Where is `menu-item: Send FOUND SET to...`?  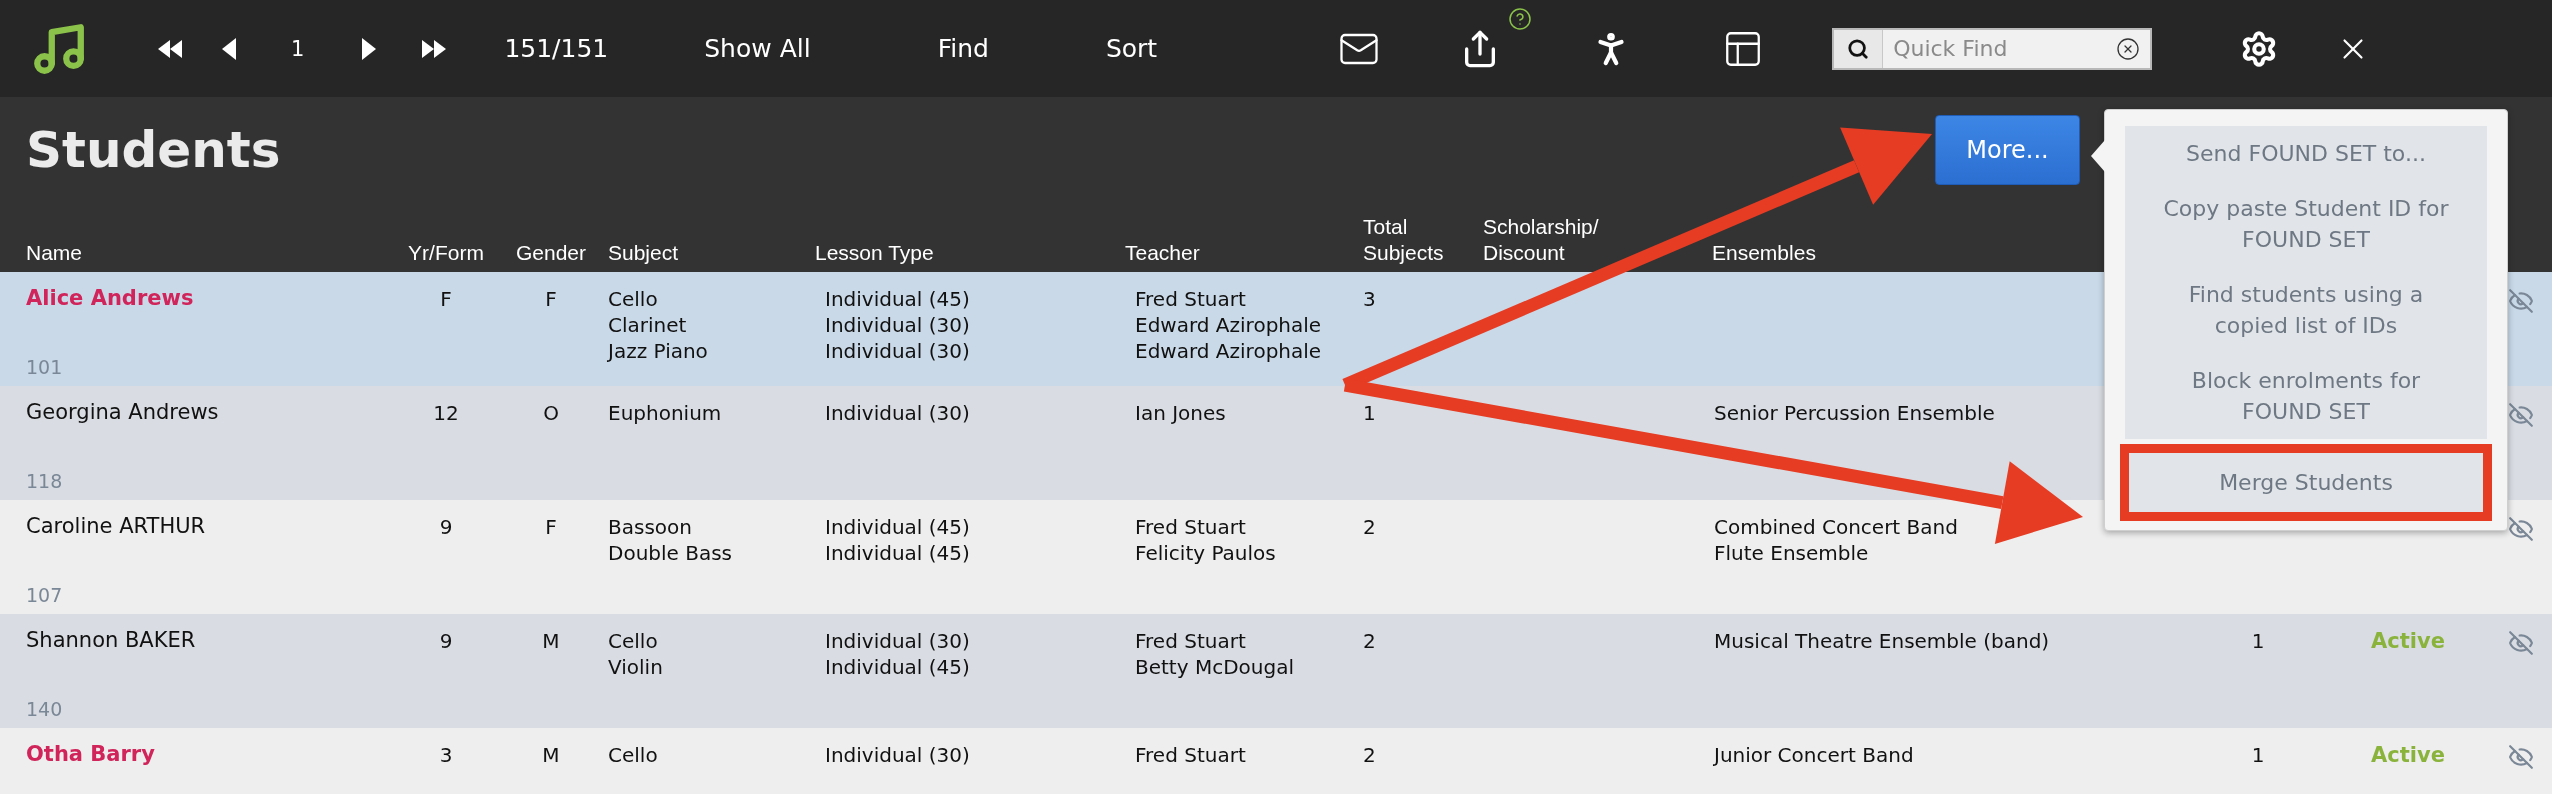 menu-item: Send FOUND SET to... is located at coordinates (2306, 153).